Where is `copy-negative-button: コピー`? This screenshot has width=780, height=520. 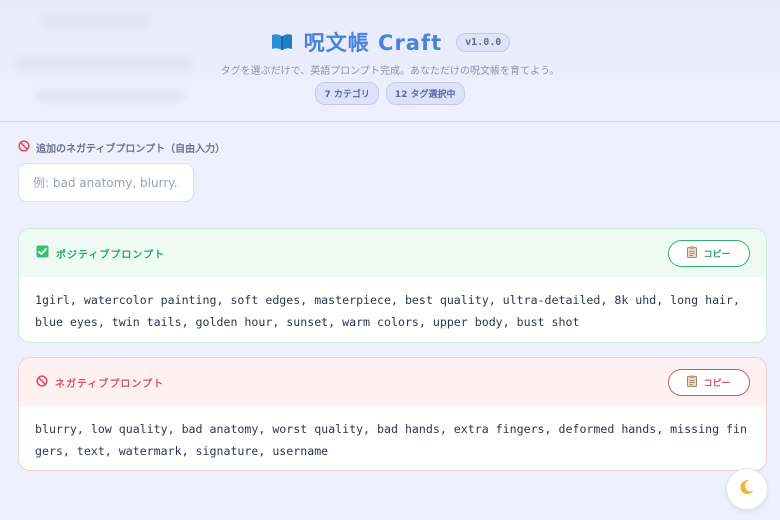
copy-negative-button: コピー is located at coordinates (709, 382).